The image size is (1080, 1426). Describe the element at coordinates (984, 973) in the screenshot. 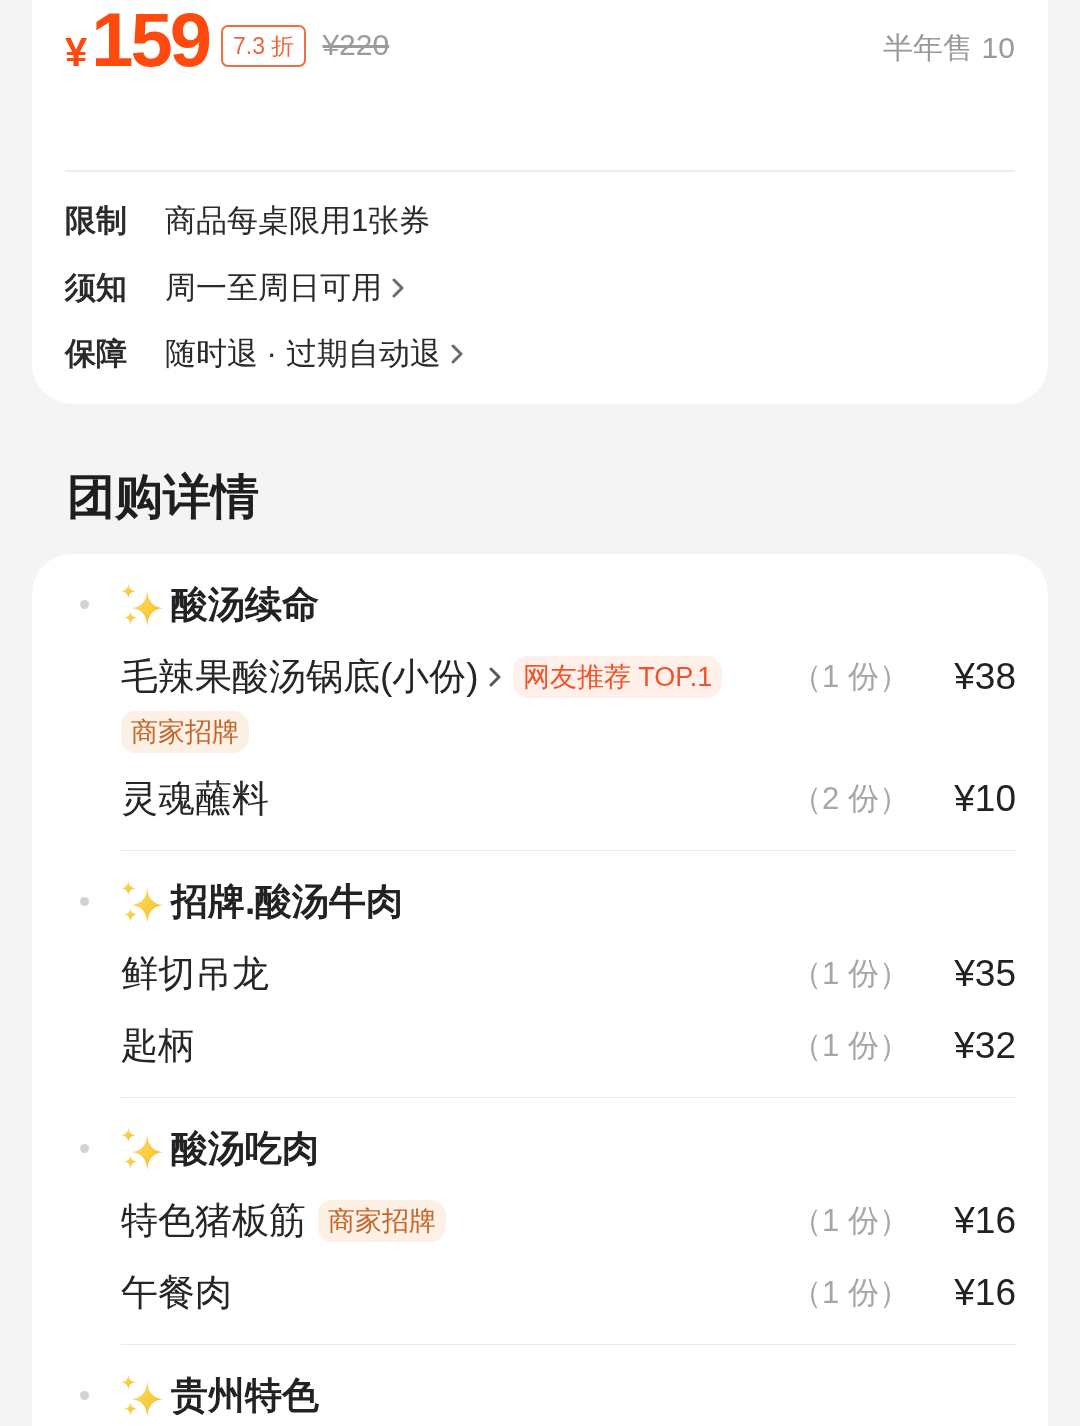

I see `item-price: ¥35` at that location.